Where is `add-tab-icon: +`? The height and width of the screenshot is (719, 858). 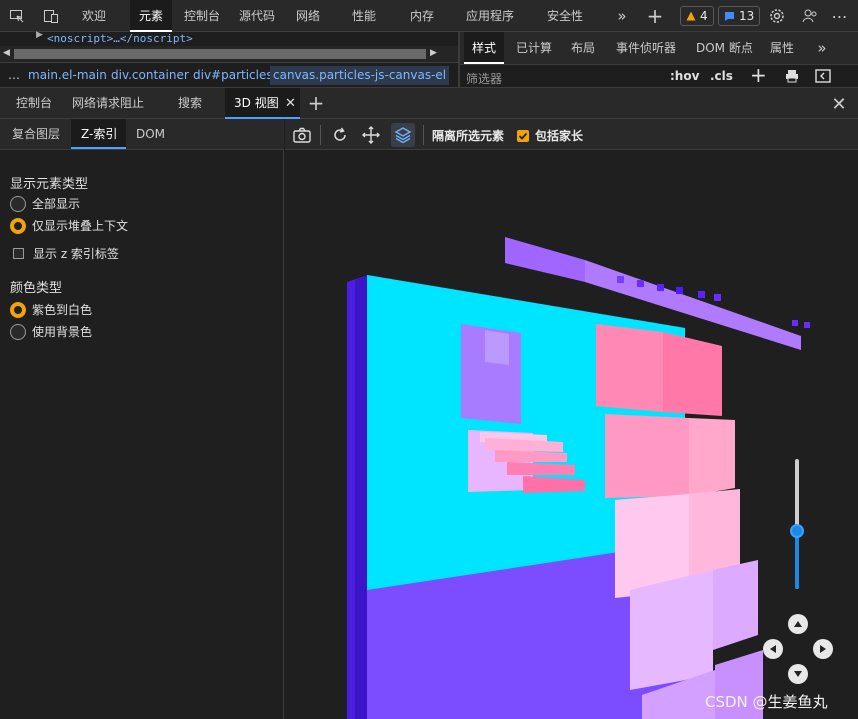 add-tab-icon: + is located at coordinates (655, 16).